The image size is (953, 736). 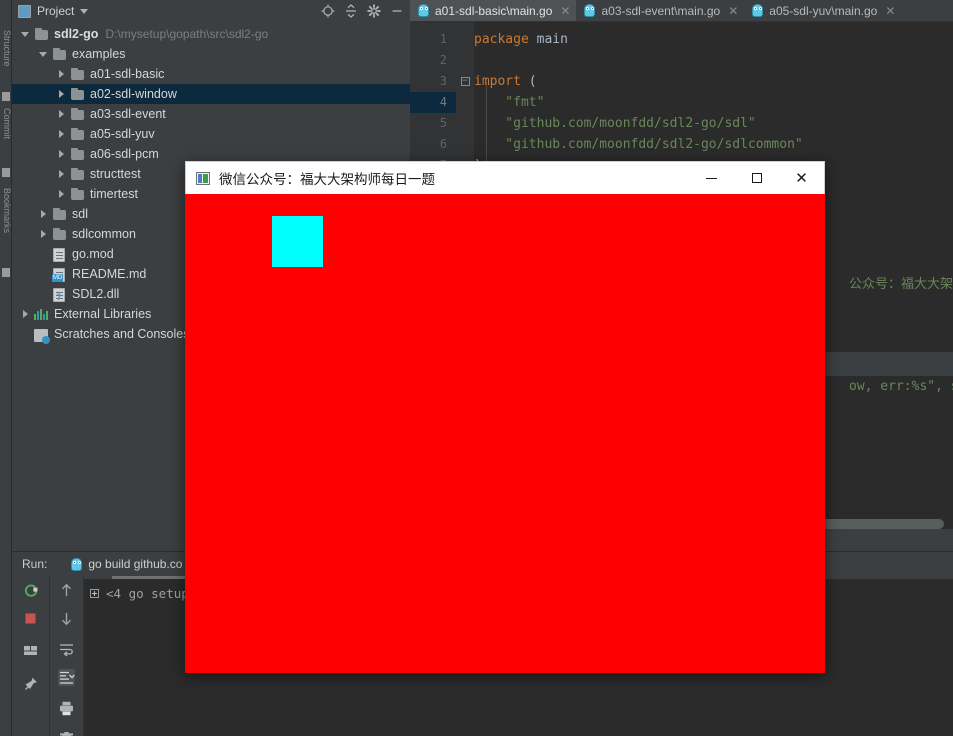 I want to click on code-token: package, so click(x=505, y=39).